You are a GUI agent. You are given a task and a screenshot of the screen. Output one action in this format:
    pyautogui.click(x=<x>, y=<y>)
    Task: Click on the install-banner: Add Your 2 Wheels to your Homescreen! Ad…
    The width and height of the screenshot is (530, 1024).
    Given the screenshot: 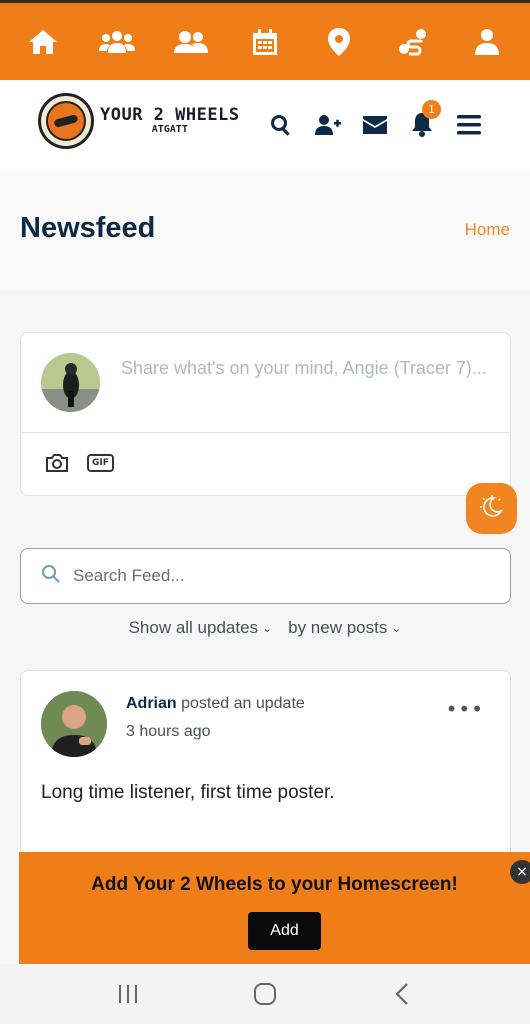 What is the action you would take?
    pyautogui.click(x=274, y=908)
    